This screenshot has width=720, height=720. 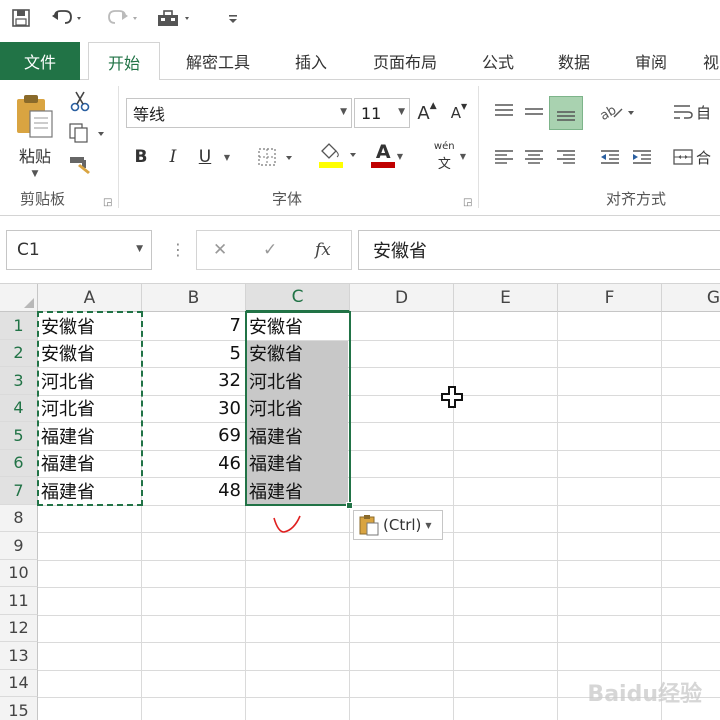 I want to click on copy-marquee, so click(x=90, y=408).